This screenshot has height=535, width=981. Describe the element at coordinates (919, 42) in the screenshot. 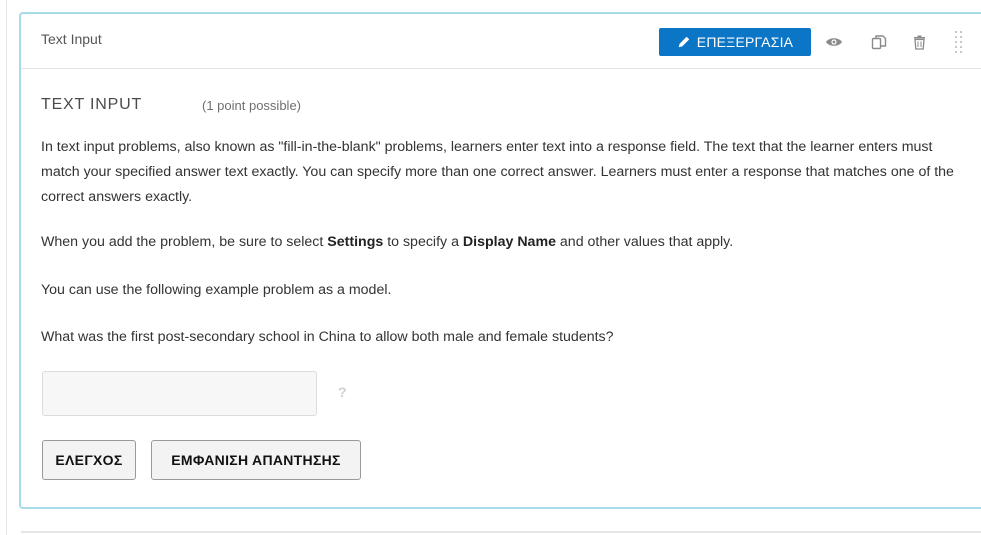

I see `trash-icon` at that location.